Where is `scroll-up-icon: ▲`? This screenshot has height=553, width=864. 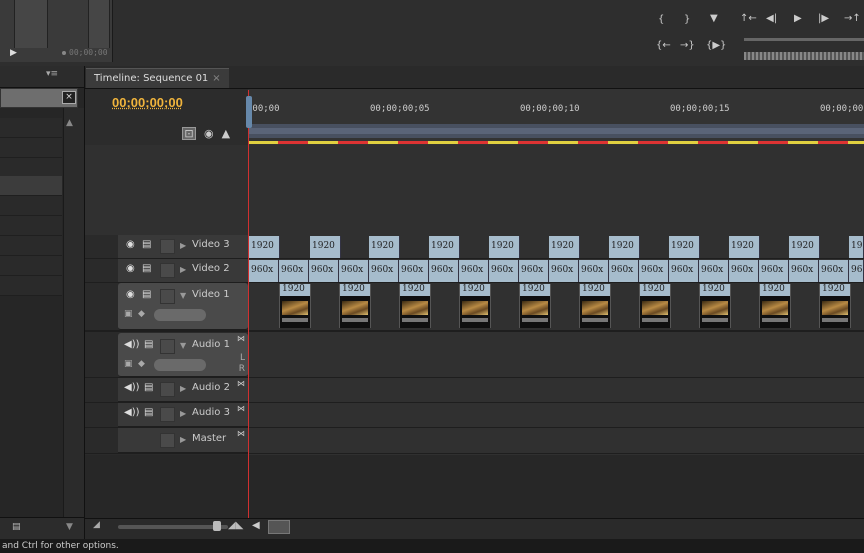 scroll-up-icon: ▲ is located at coordinates (69, 123).